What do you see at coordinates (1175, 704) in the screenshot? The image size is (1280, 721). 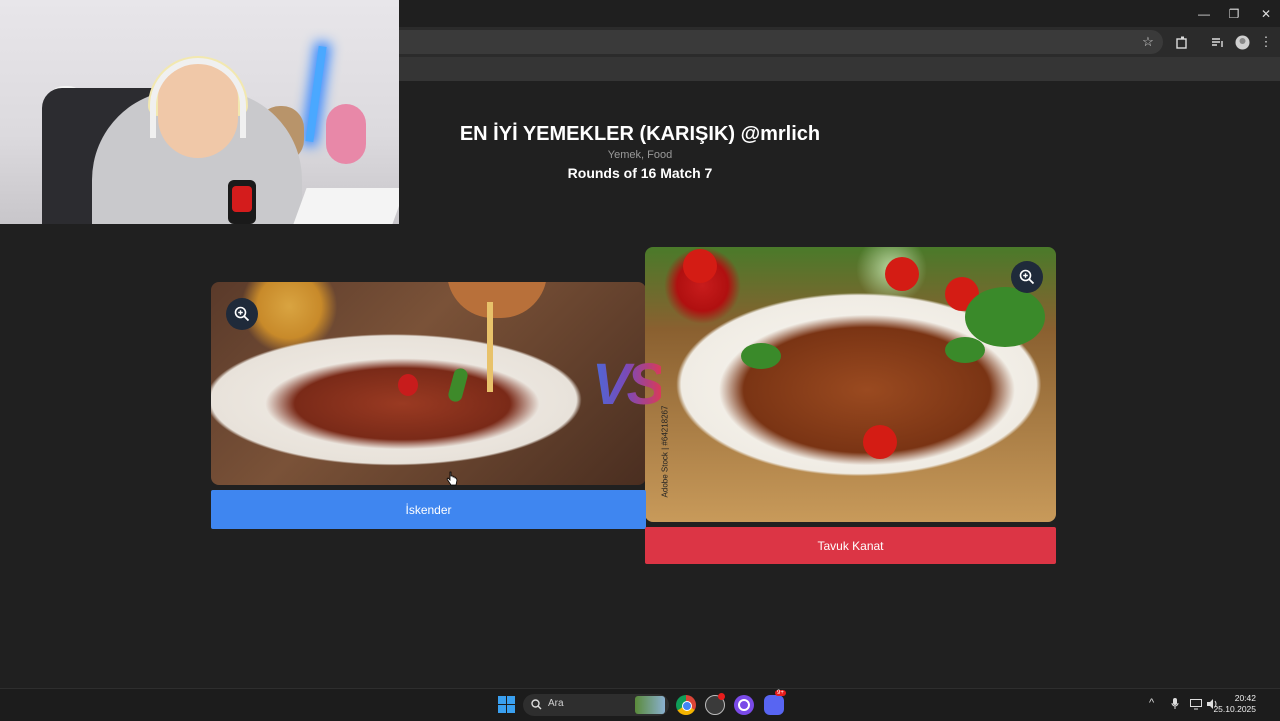 I see `microphone-icon` at bounding box center [1175, 704].